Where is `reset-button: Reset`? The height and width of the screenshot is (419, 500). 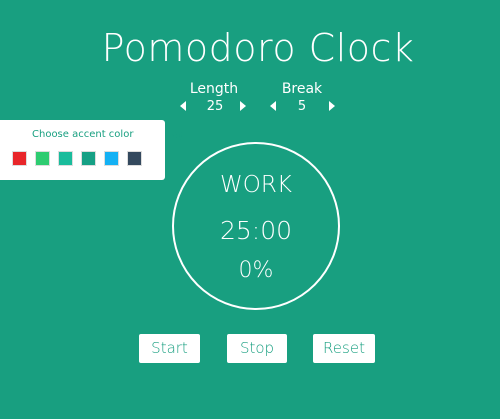 reset-button: Reset is located at coordinates (344, 348).